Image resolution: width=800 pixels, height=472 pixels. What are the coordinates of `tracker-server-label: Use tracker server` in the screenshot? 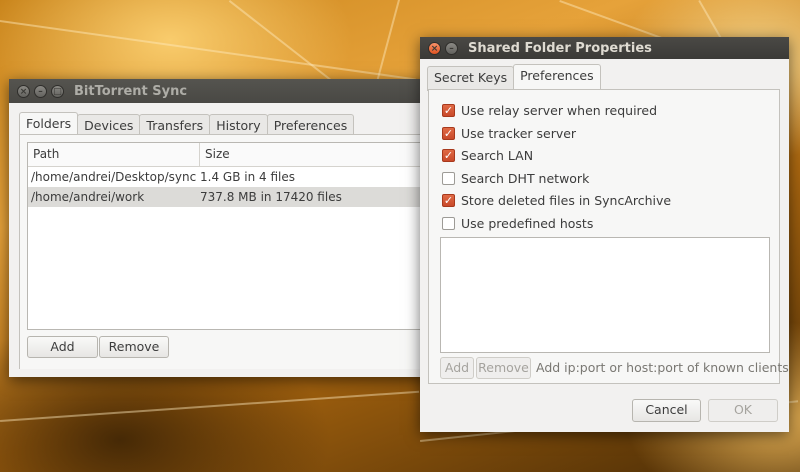 It's located at (519, 133).